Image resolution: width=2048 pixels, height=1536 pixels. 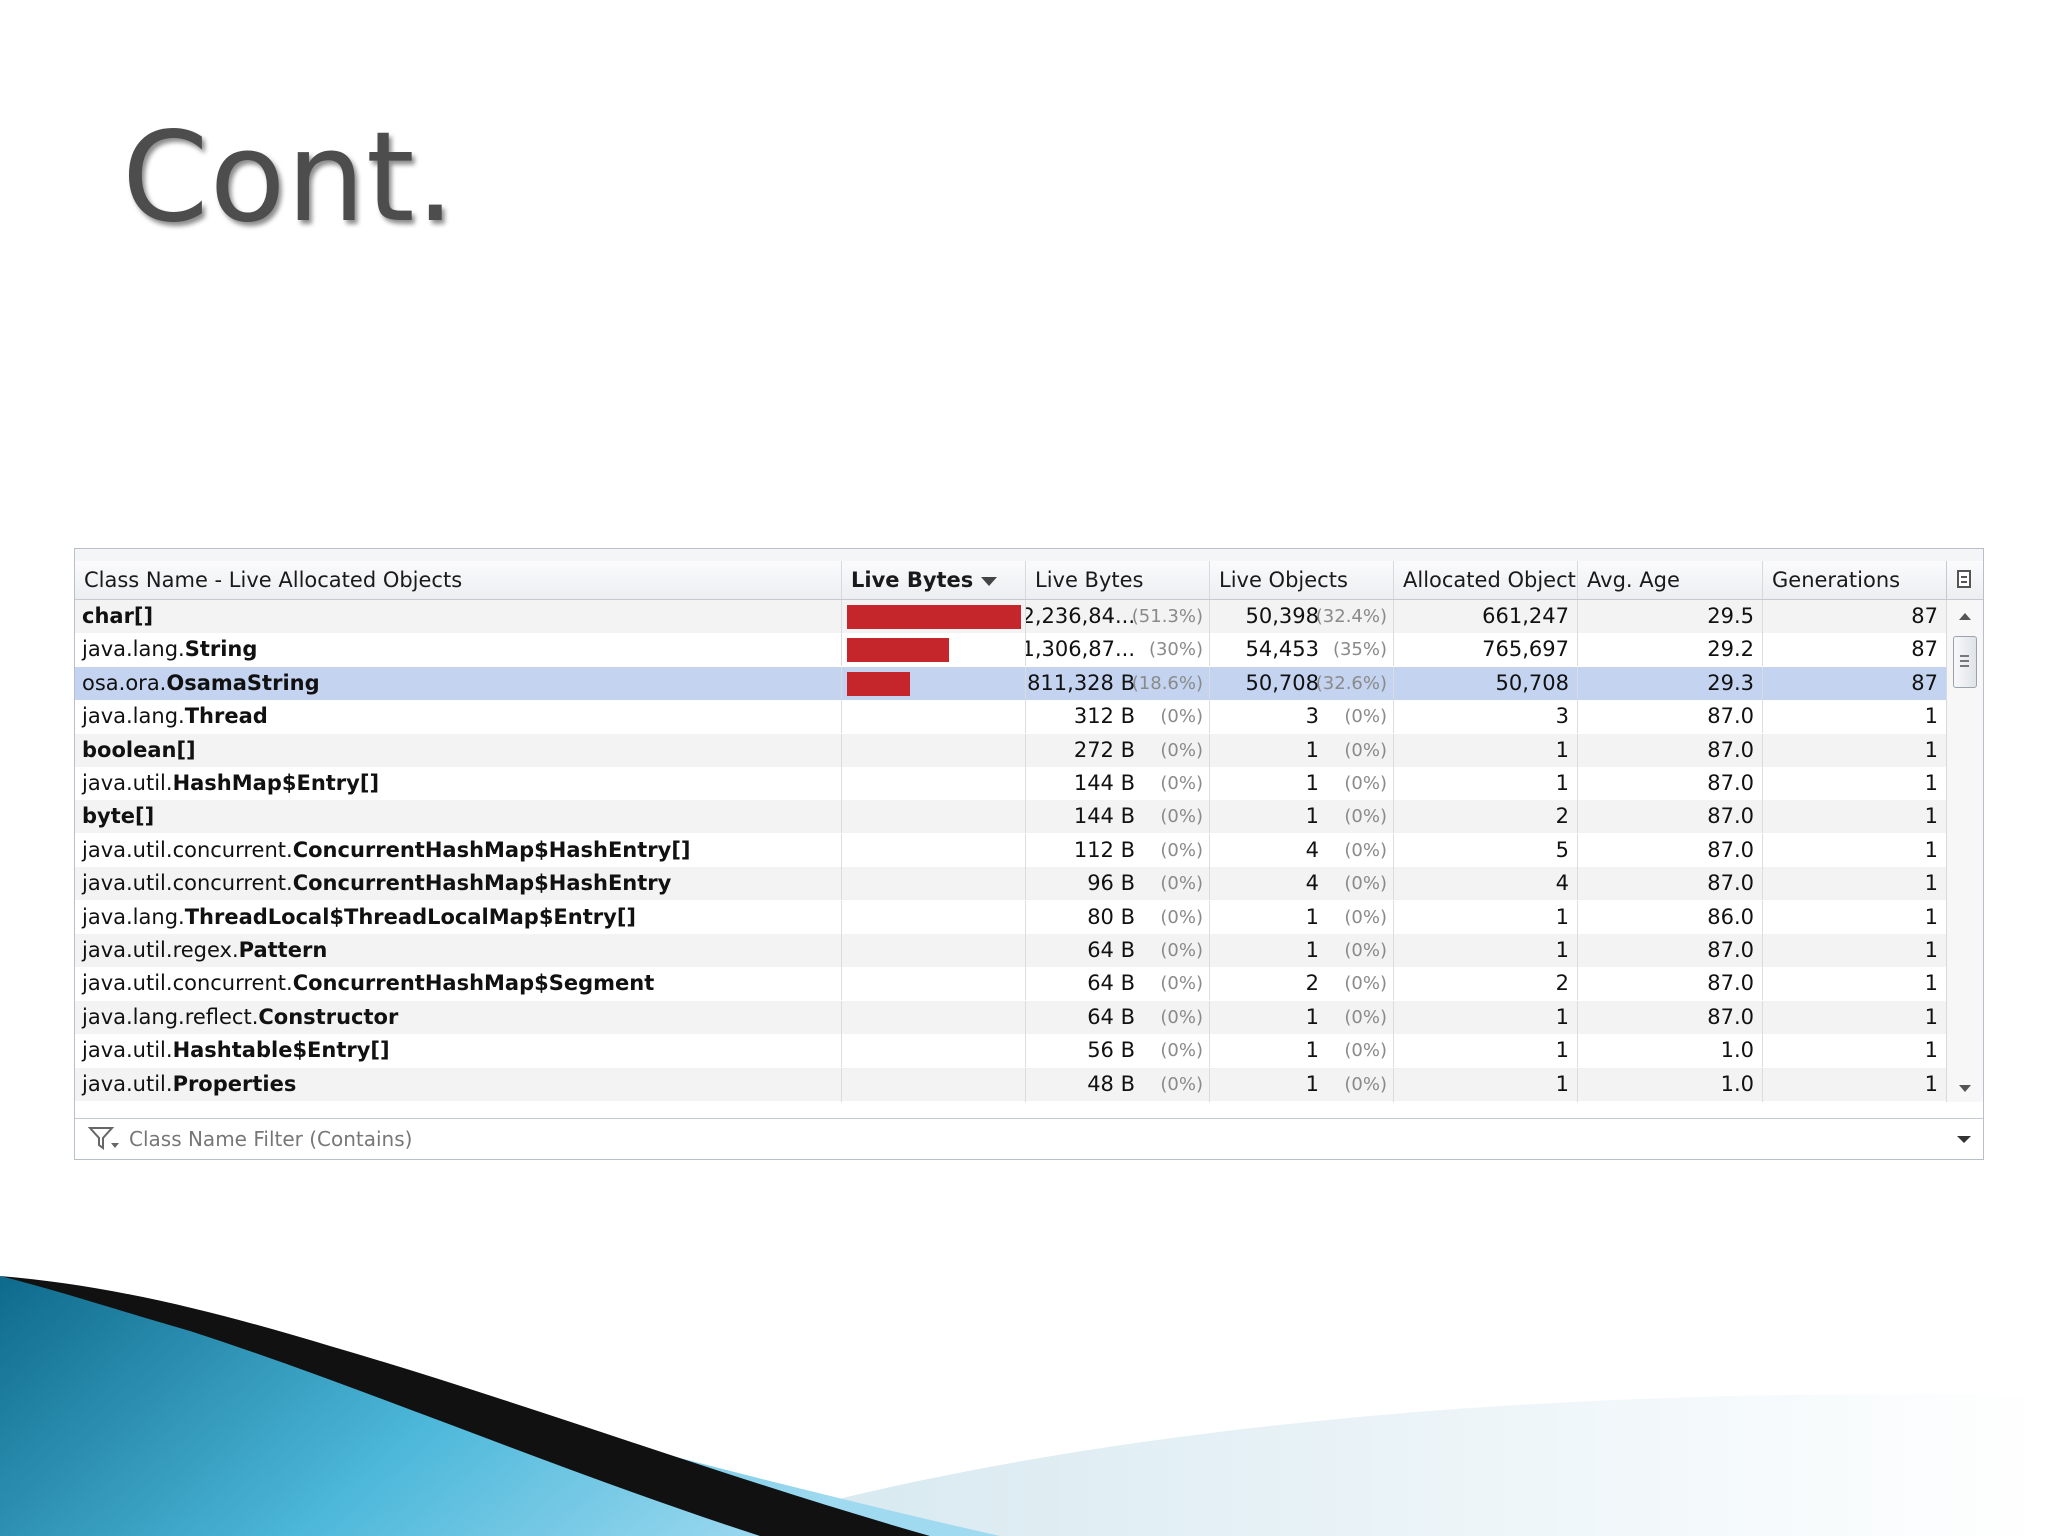 I want to click on column-selector-button, so click(x=1964, y=580).